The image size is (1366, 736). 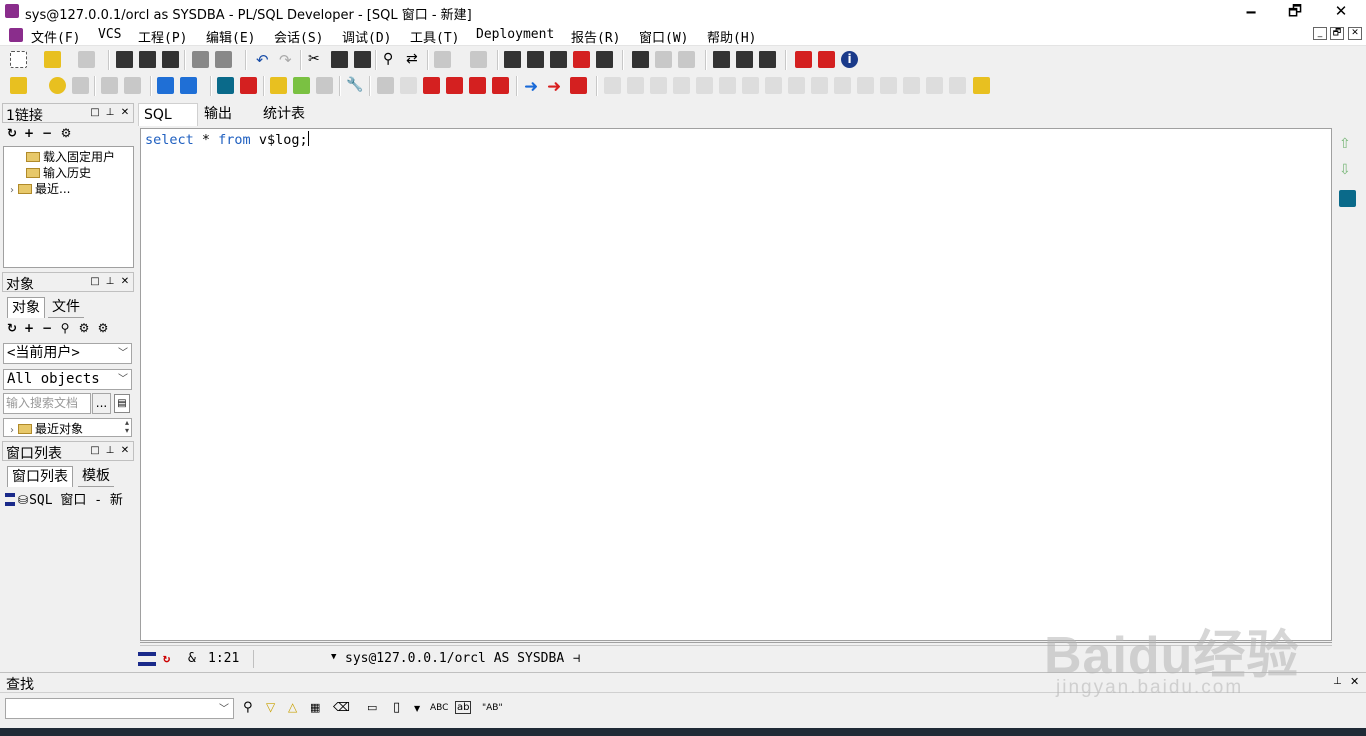 What do you see at coordinates (70, 156) in the screenshot?
I see `tree-item-fixed-users: 载入固定用户` at bounding box center [70, 156].